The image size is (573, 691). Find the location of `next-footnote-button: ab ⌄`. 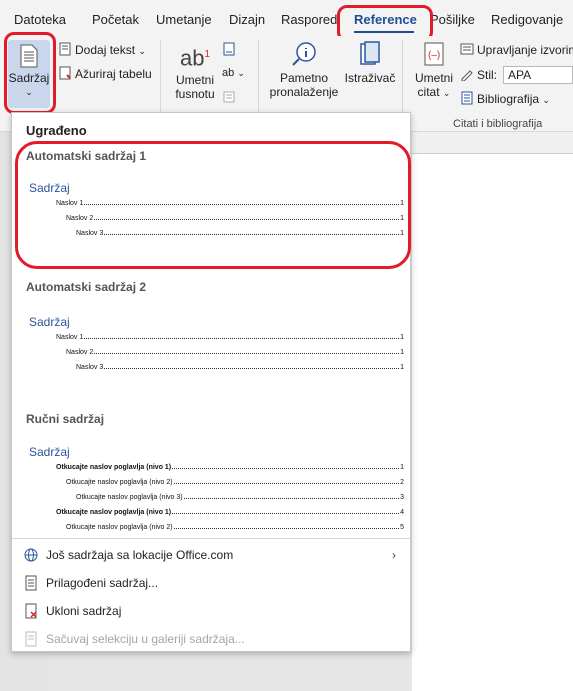

next-footnote-button: ab ⌄ is located at coordinates (233, 73).